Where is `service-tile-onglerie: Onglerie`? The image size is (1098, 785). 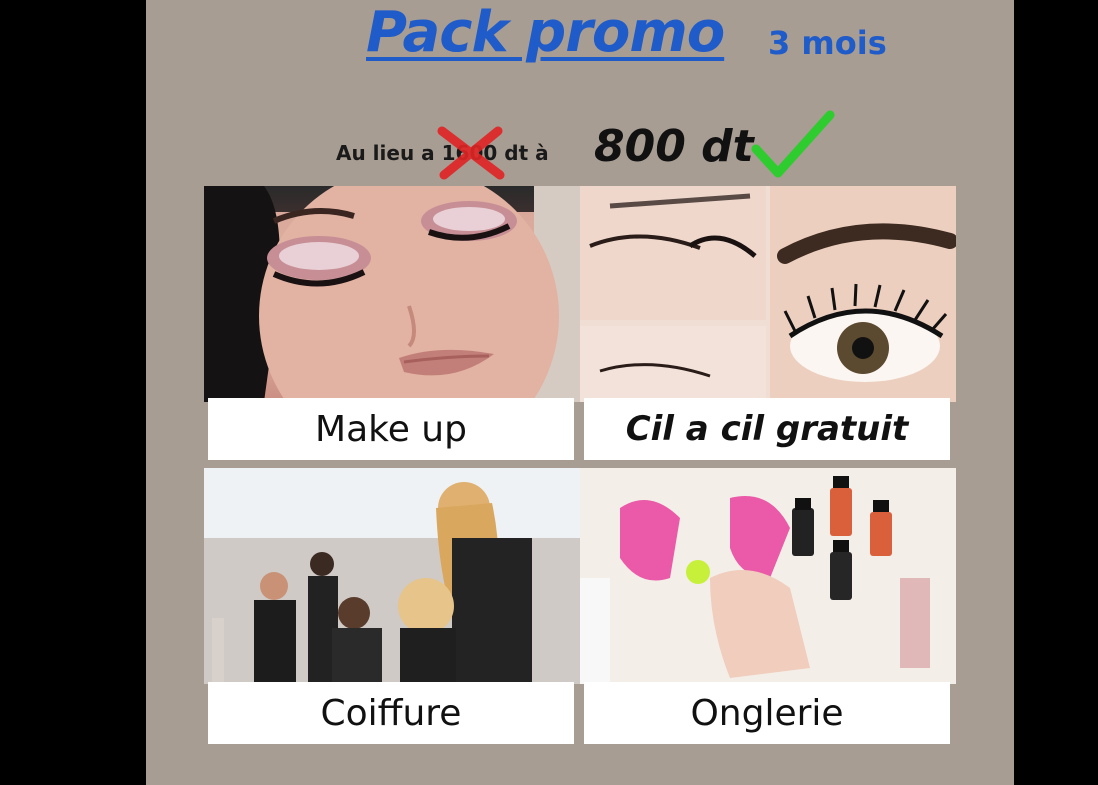 service-tile-onglerie: Onglerie is located at coordinates (768, 610).